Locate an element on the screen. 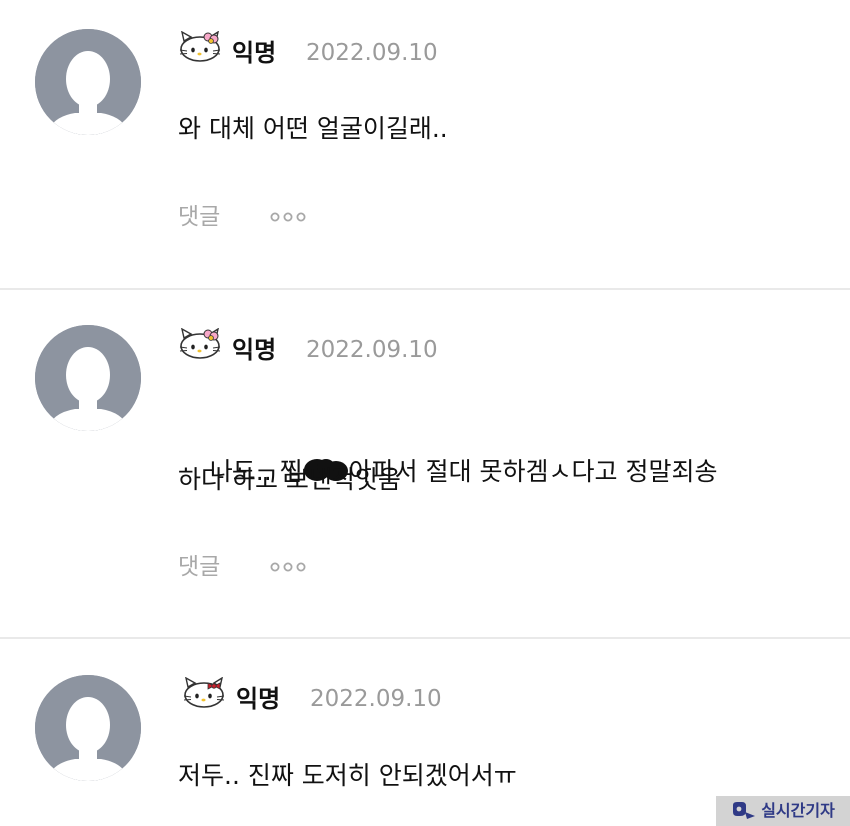 The image size is (850, 826). watermark-text: 실시간기자 is located at coordinates (798, 810).